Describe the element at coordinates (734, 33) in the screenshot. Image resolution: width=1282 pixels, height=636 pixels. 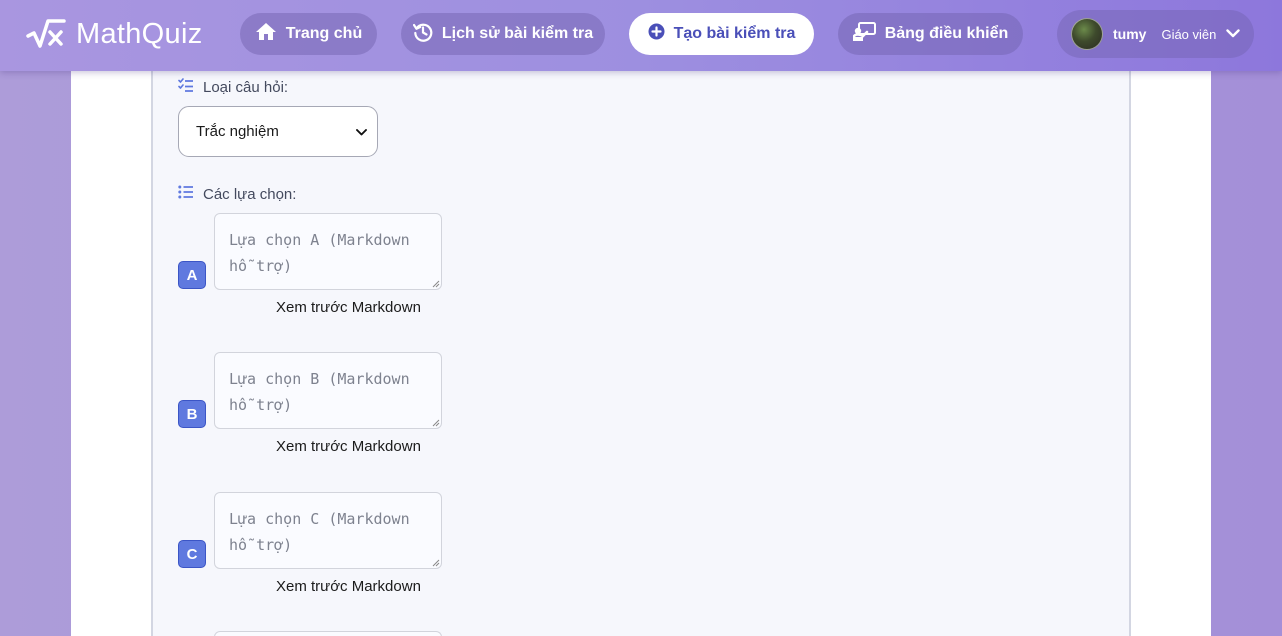
I see `nav-create-label: Tạo bài kiểm tra` at that location.